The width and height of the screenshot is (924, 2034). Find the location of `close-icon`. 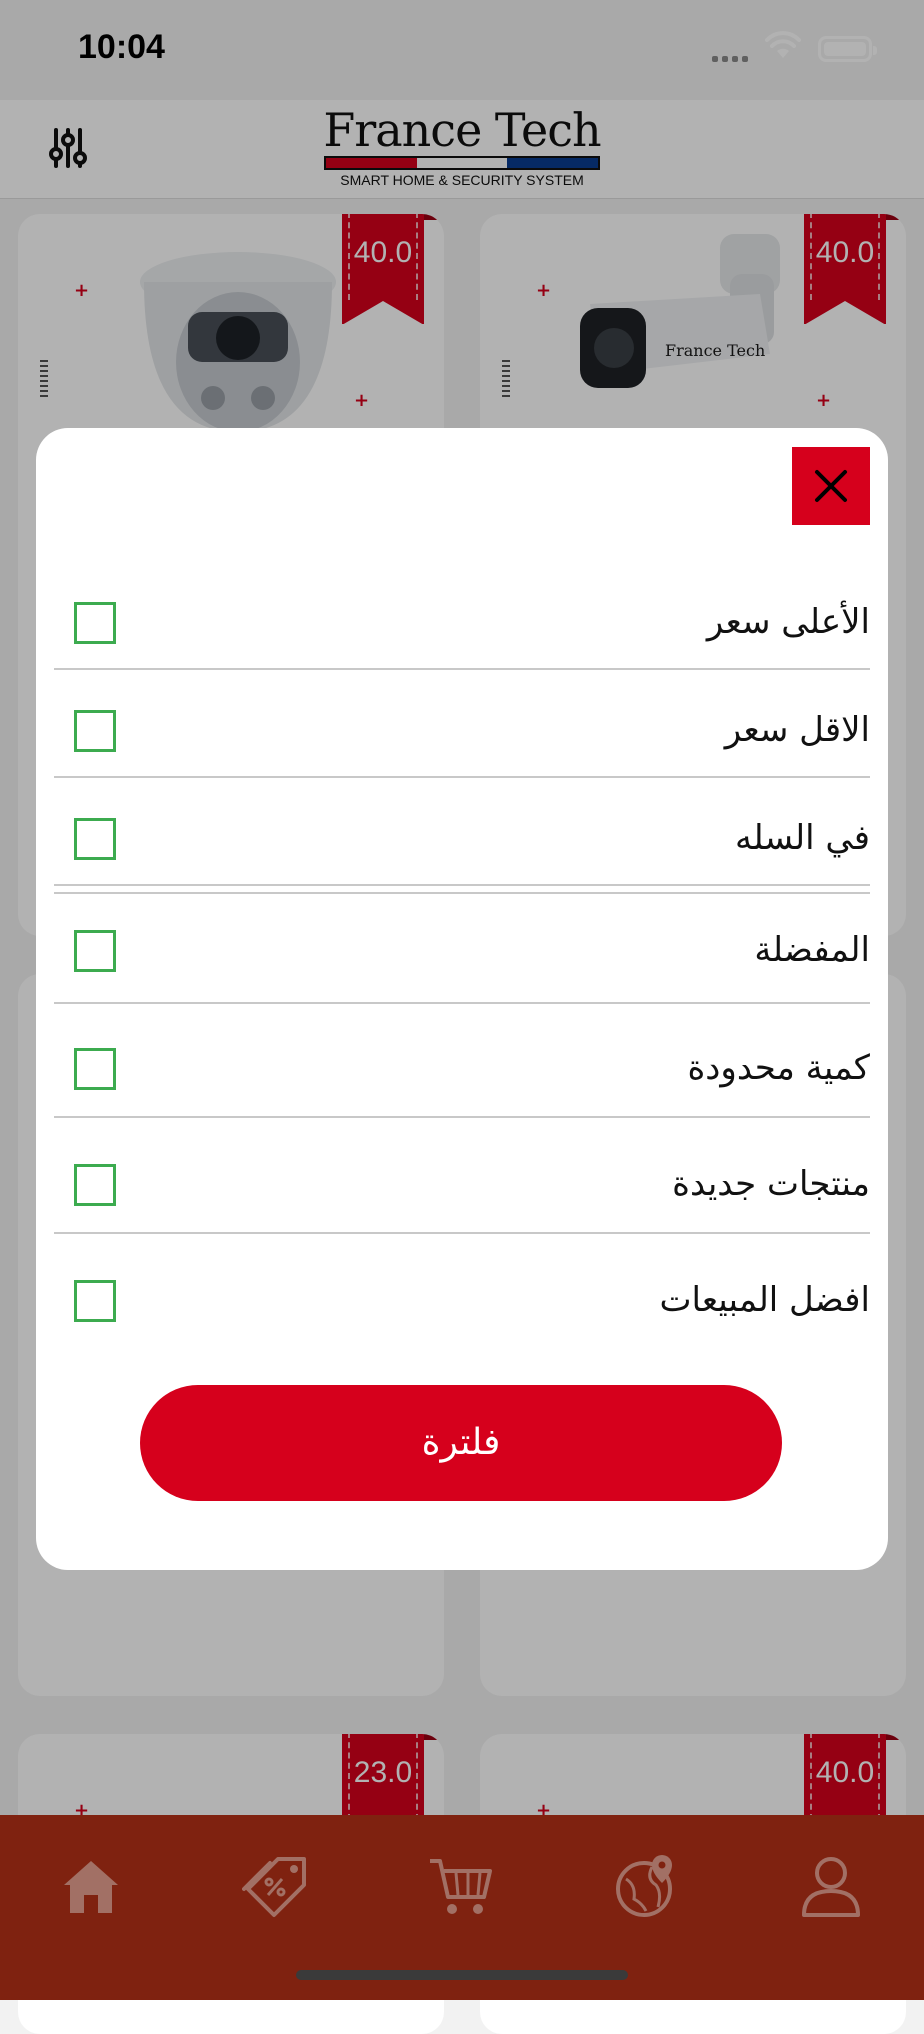

close-icon is located at coordinates (831, 486).